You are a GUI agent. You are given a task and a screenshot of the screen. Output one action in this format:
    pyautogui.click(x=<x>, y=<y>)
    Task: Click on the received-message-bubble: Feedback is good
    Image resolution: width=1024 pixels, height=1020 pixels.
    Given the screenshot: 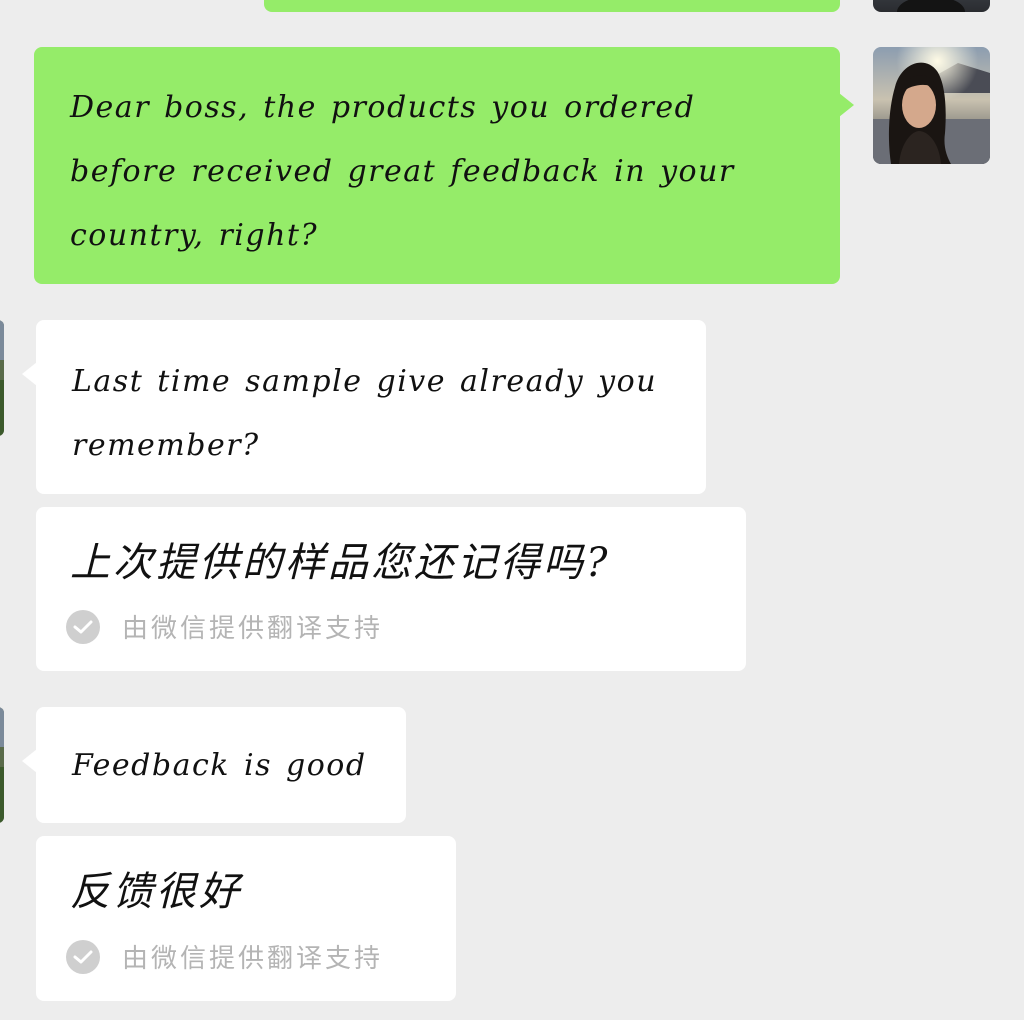 What is the action you would take?
    pyautogui.click(x=214, y=765)
    